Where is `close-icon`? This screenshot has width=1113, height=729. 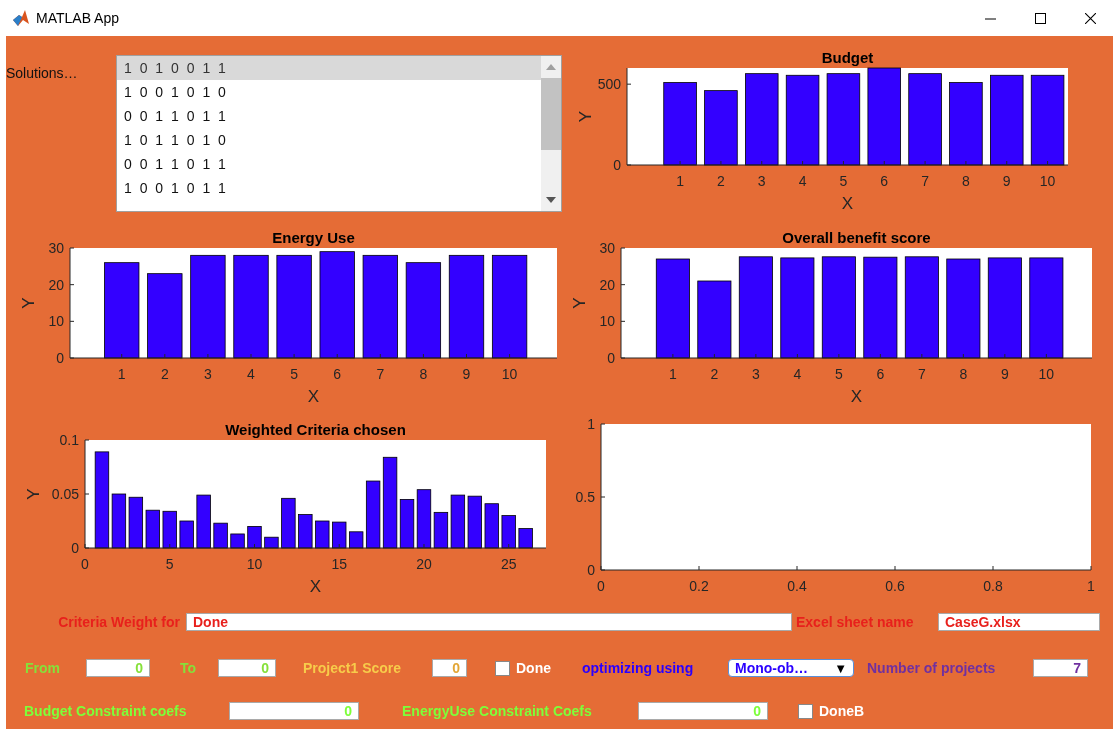 close-icon is located at coordinates (1090, 18).